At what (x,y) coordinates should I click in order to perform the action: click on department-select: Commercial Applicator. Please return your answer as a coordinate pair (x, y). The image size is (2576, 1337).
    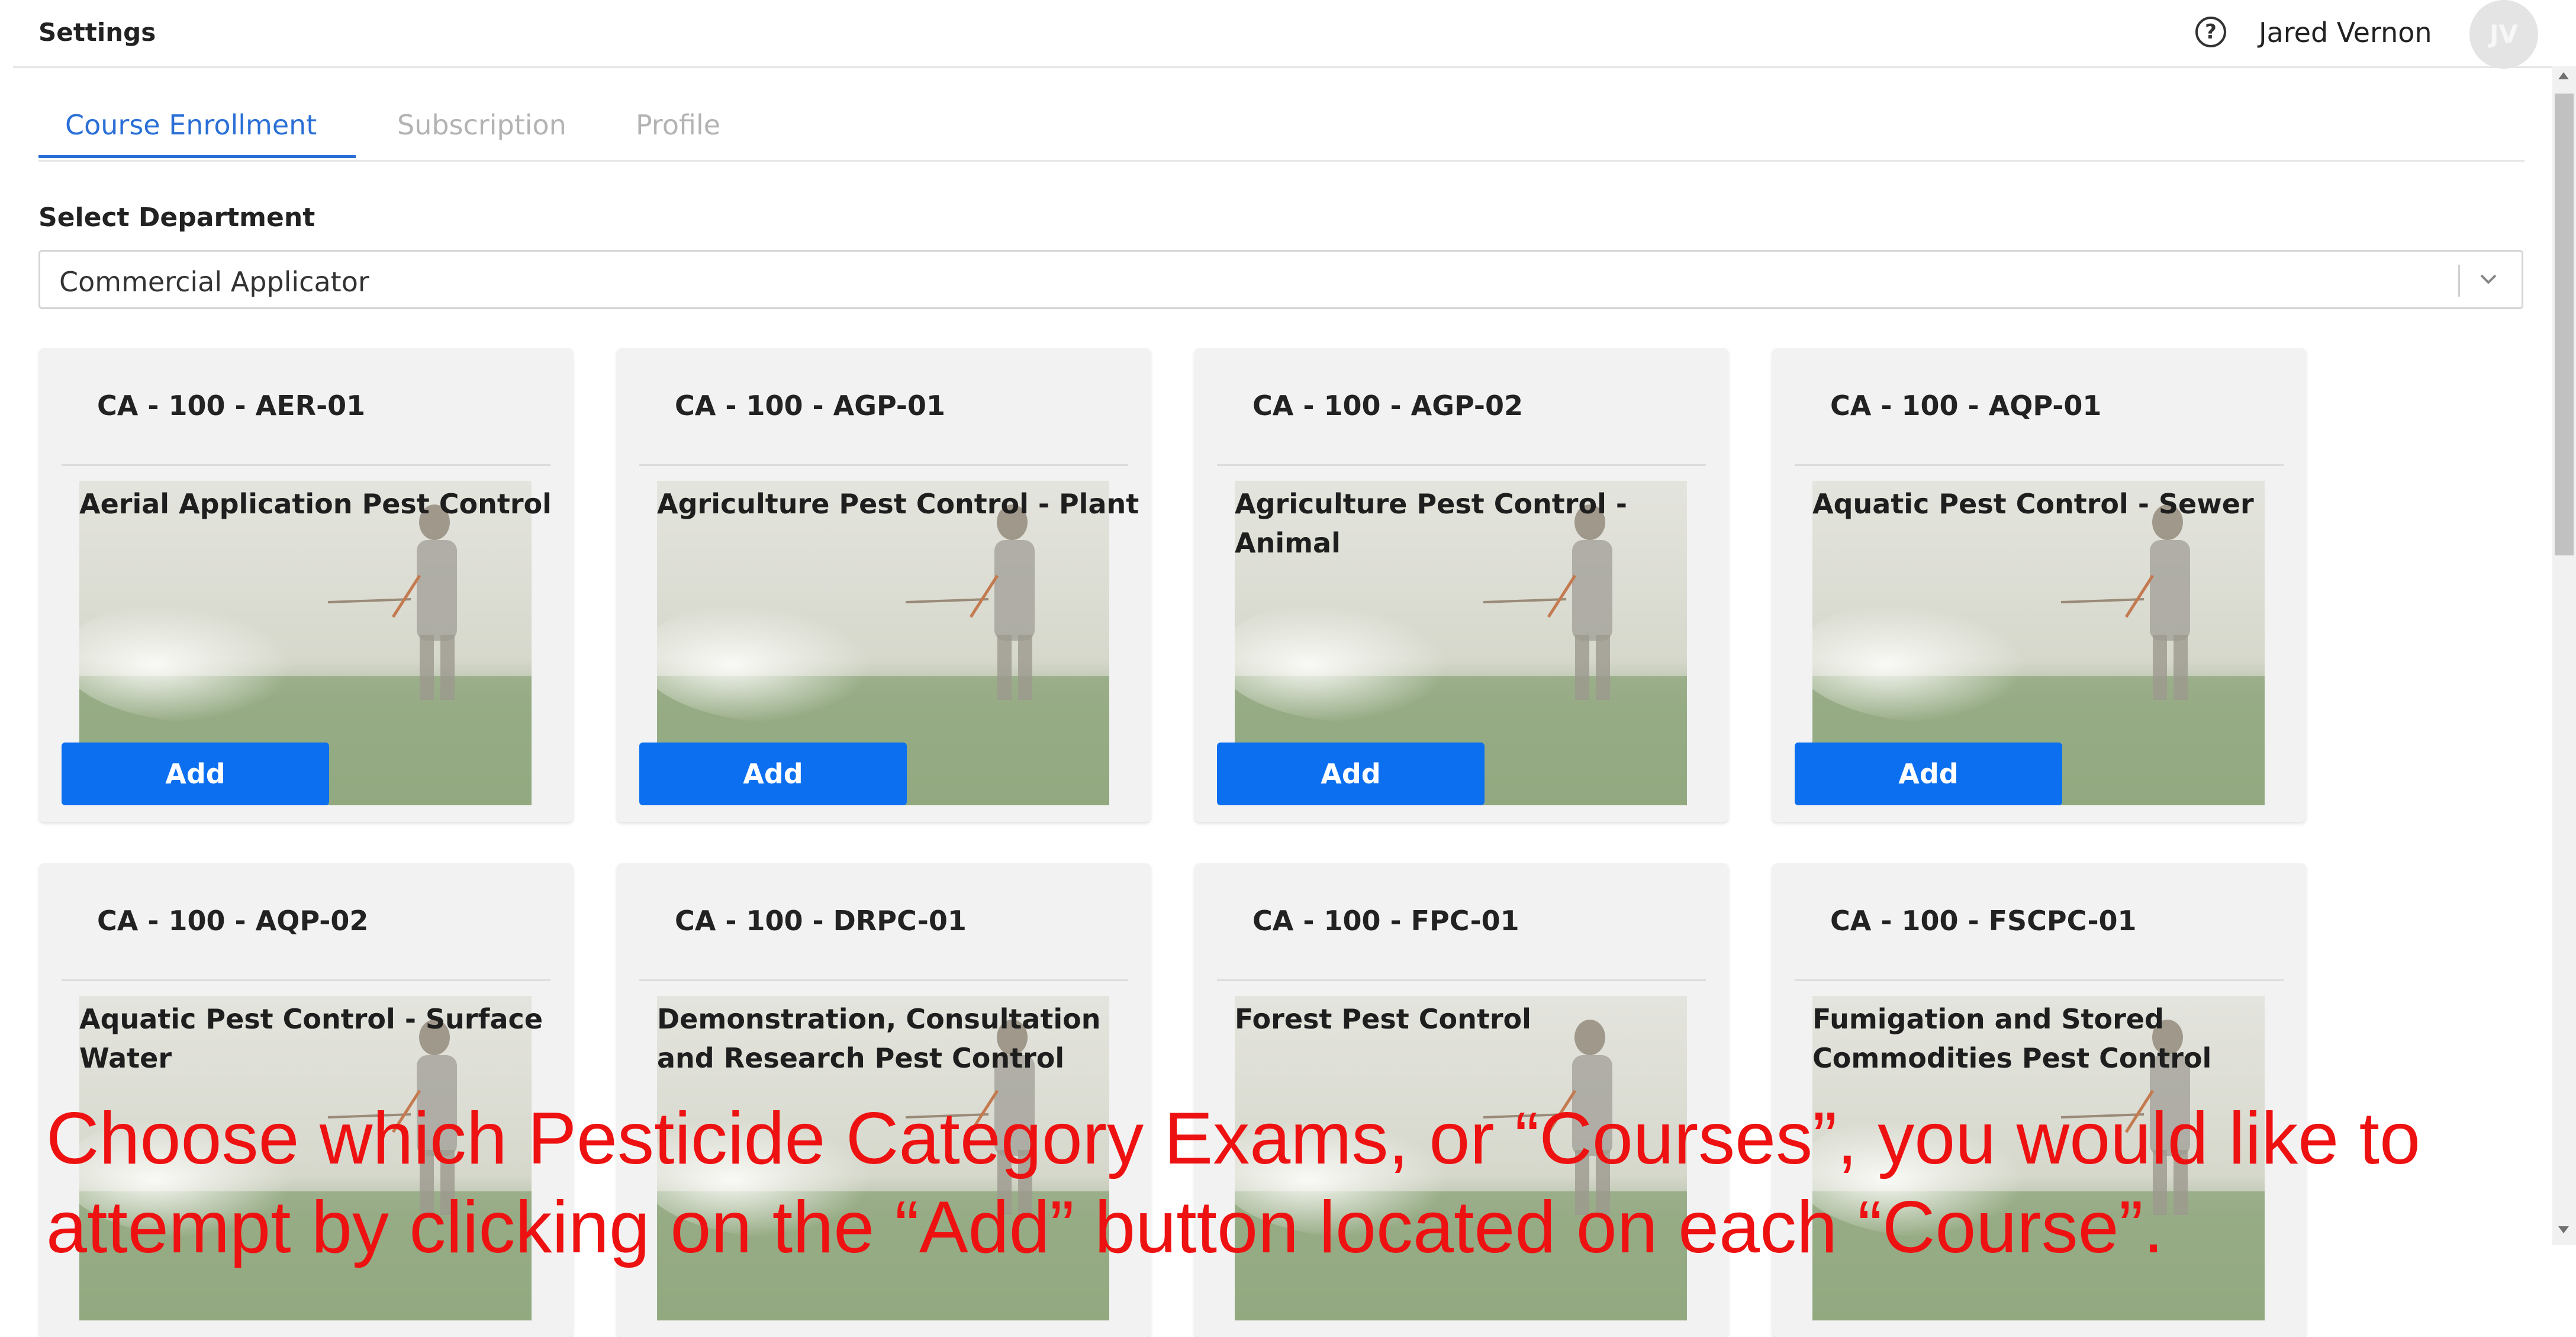
    Looking at the image, I should click on (1280, 279).